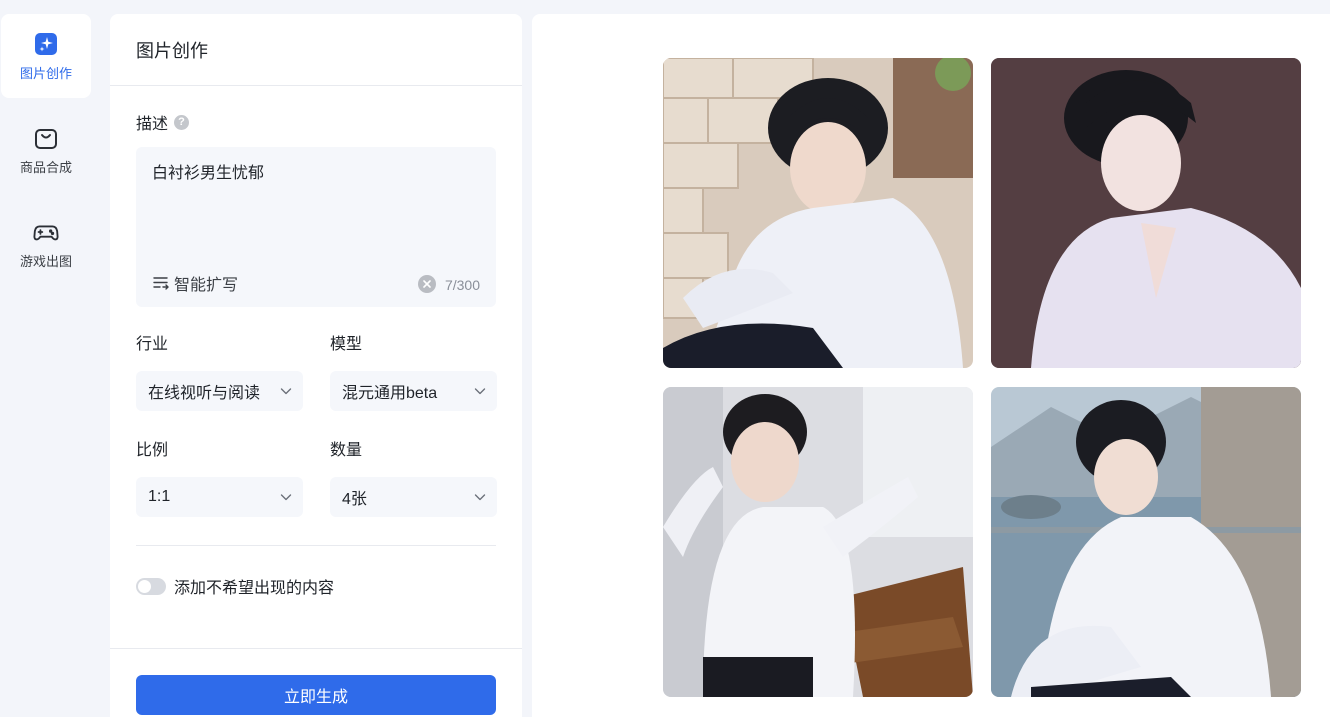  What do you see at coordinates (46, 138) in the screenshot?
I see `shopping-bag-icon` at bounding box center [46, 138].